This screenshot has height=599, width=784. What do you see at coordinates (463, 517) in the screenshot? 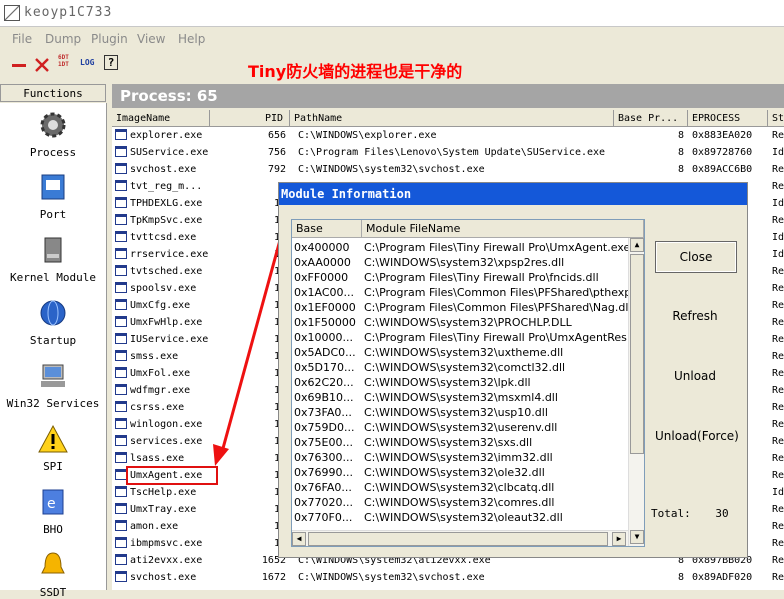
I see `cell-module-filename: C:\WINDOWS\system32\oleaut32.dll` at bounding box center [463, 517].